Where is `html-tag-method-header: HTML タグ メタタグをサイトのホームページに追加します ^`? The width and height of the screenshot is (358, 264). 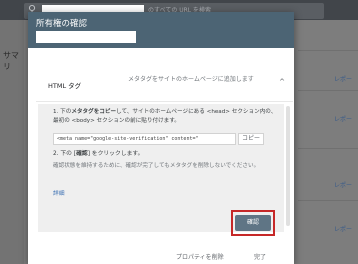 html-tag-method-header: HTML タグ メタタグをサイトのホームページに追加します ^ is located at coordinates (164, 82).